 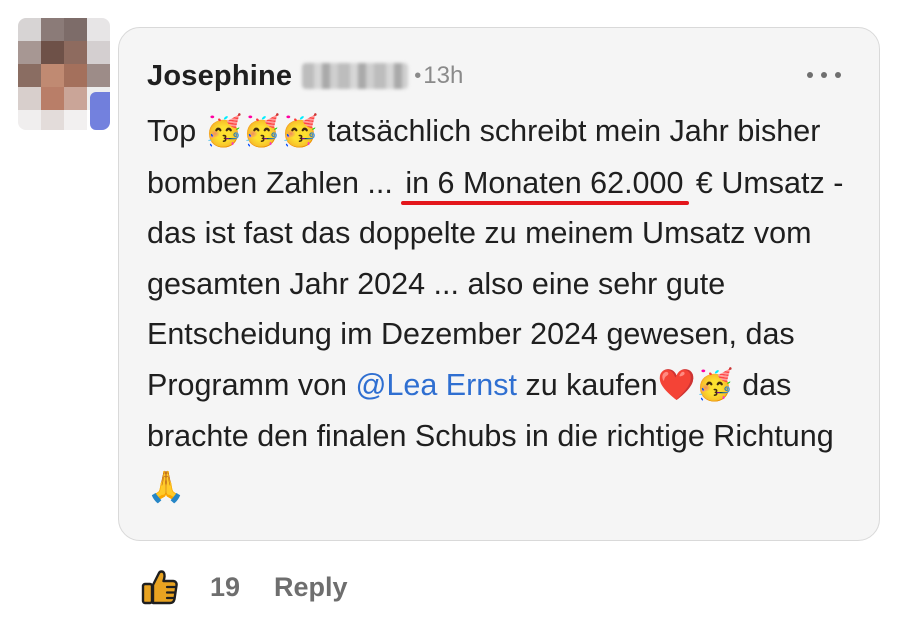 What do you see at coordinates (225, 586) in the screenshot?
I see `like-count: 19` at bounding box center [225, 586].